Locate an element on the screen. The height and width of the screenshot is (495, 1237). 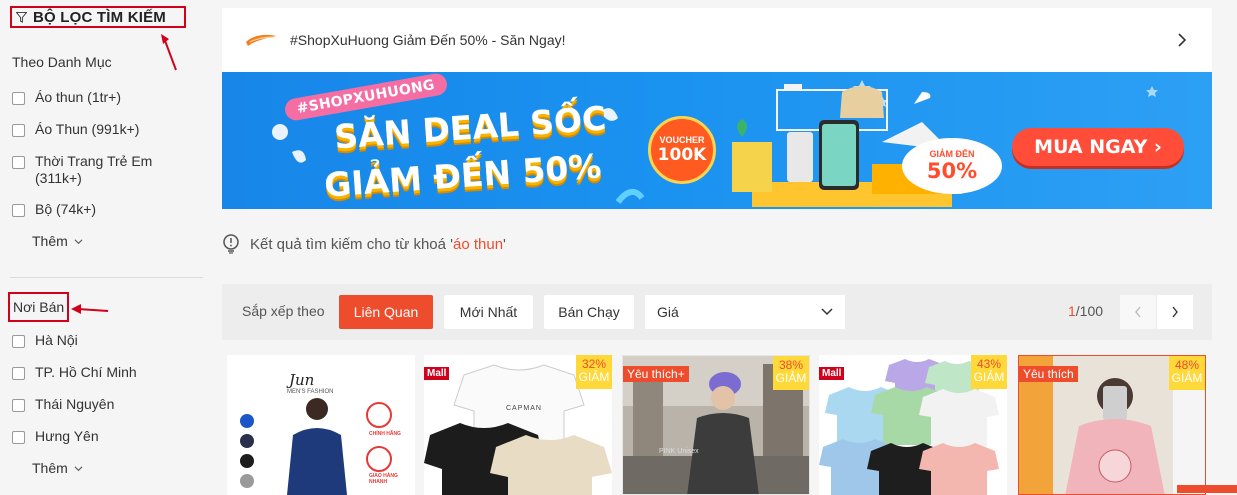
prev-page-button is located at coordinates (1138, 312).